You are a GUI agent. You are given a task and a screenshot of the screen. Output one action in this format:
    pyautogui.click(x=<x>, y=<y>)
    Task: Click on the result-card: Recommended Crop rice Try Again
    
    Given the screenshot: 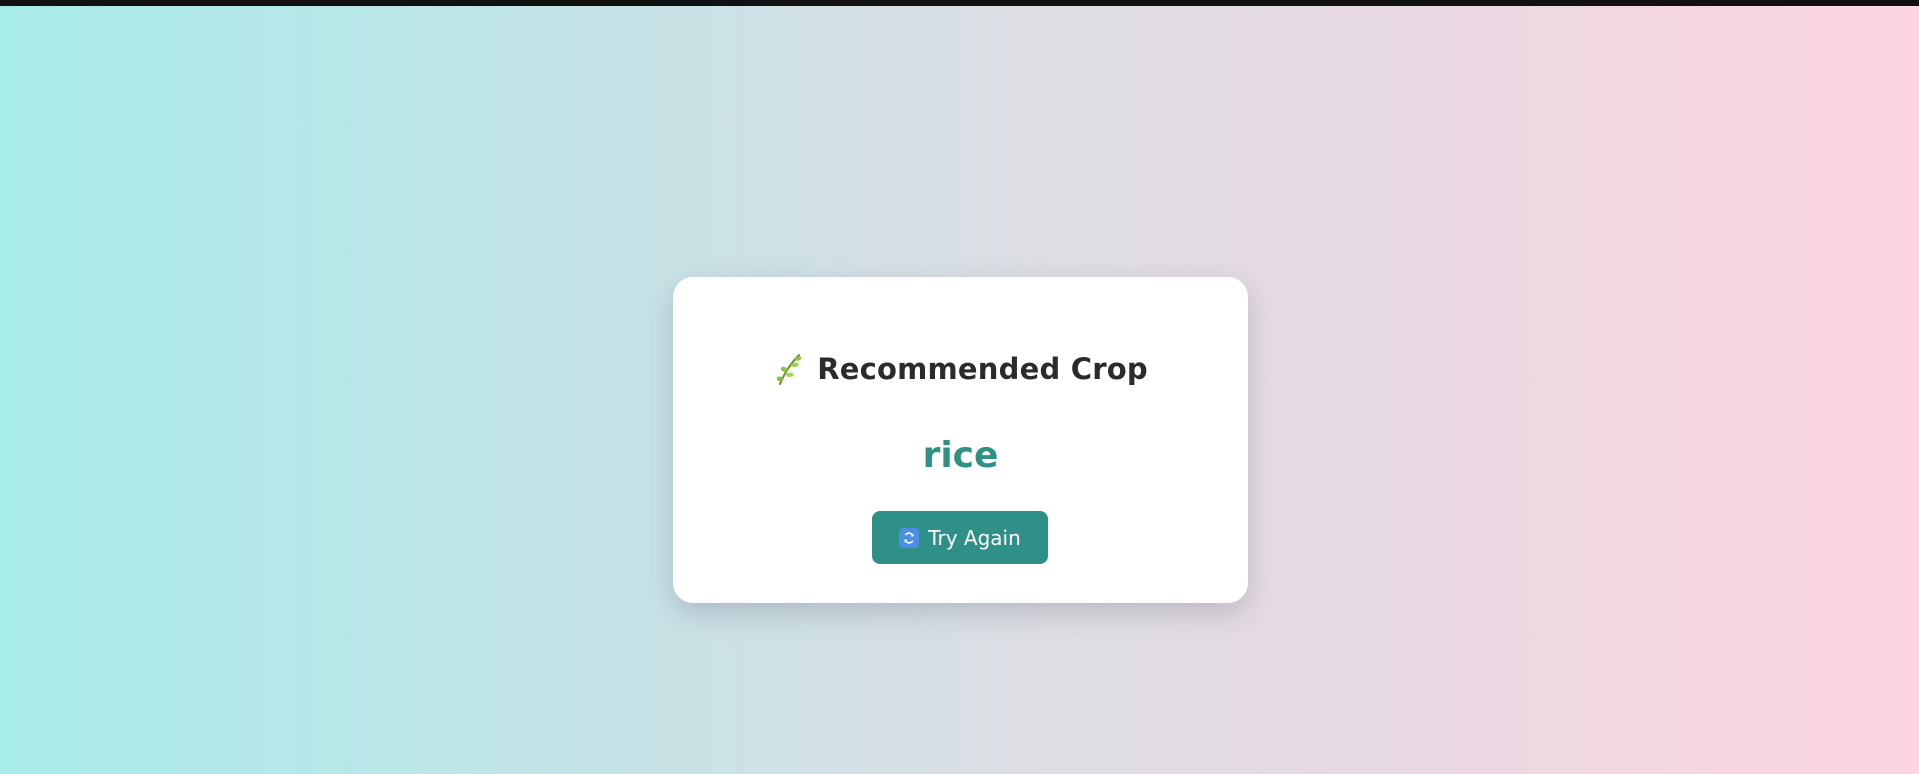 What is the action you would take?
    pyautogui.click(x=960, y=440)
    